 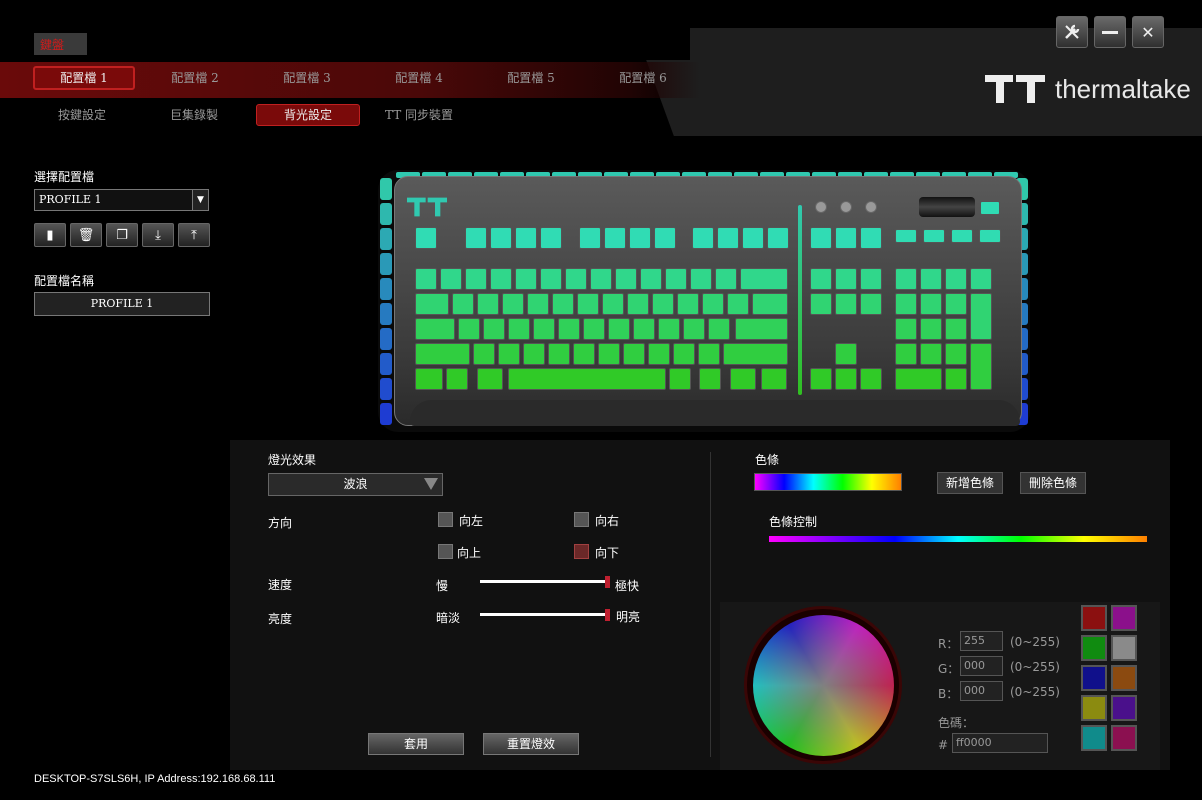 I want to click on direction-down-checkbox, so click(x=581, y=551).